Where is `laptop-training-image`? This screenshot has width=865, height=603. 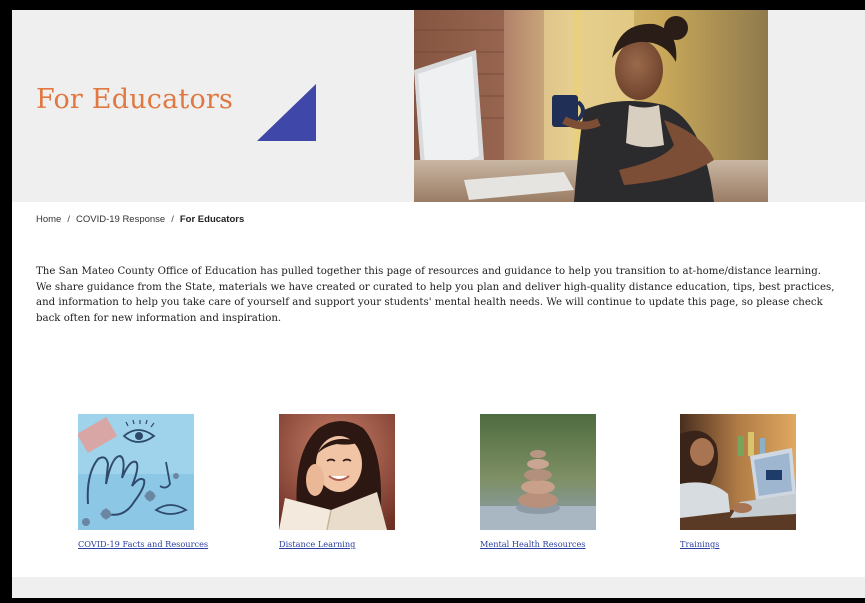 laptop-training-image is located at coordinates (738, 472).